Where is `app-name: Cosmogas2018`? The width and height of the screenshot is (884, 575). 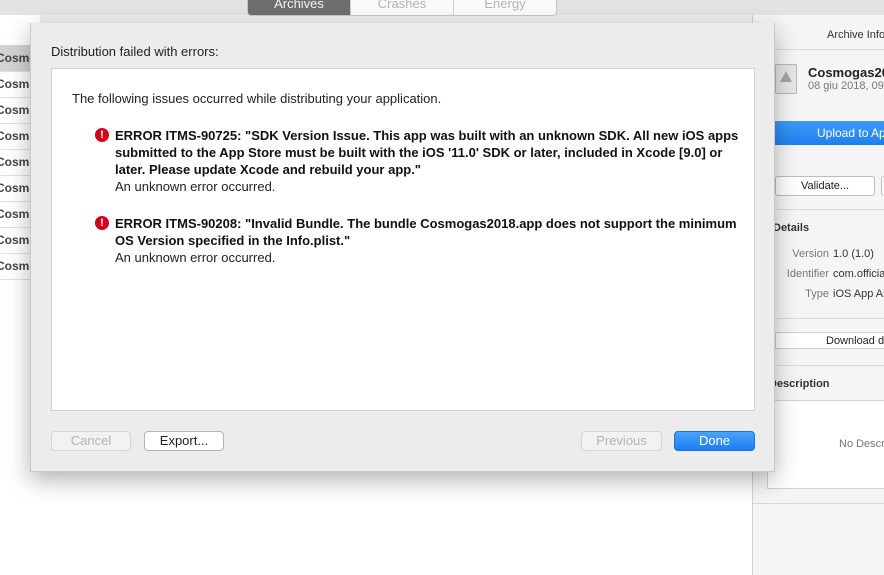 app-name: Cosmogas2018 is located at coordinates (846, 72).